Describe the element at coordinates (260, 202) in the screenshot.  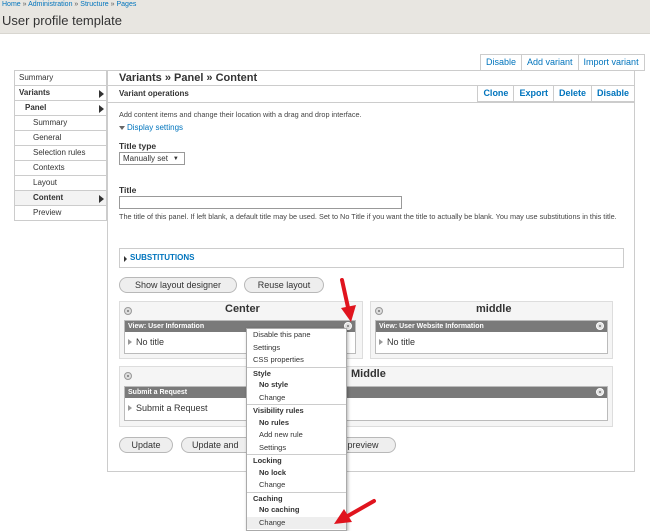
I see `title-input` at that location.